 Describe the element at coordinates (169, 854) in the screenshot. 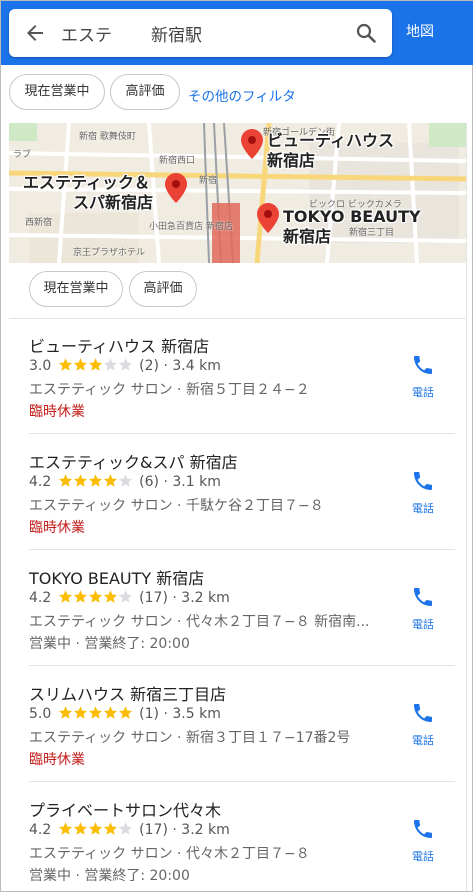

I see `category-address: エステティック サロン · 代々木２丁目７−８` at that location.